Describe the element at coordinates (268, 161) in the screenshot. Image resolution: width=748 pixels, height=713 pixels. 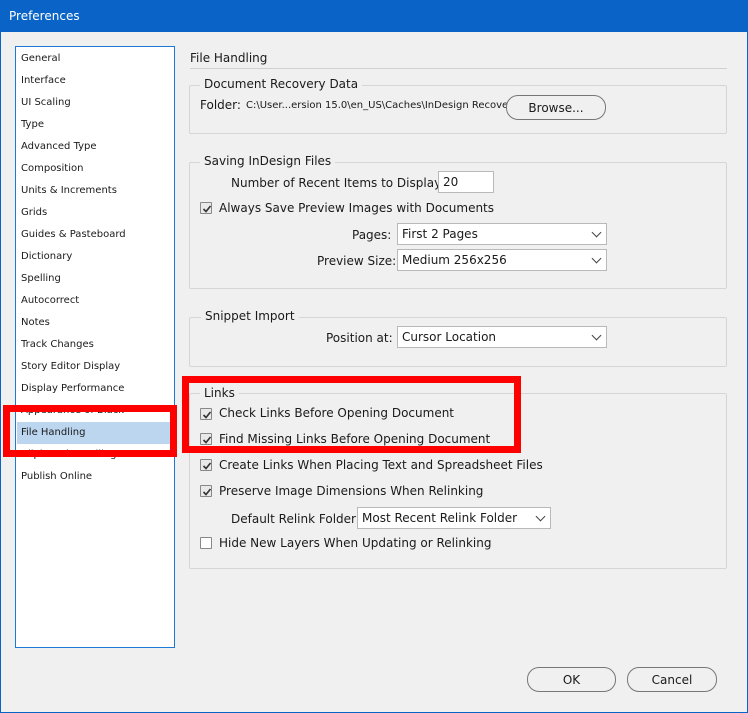
I see `saving-files-label: Saving InDesign Files` at that location.